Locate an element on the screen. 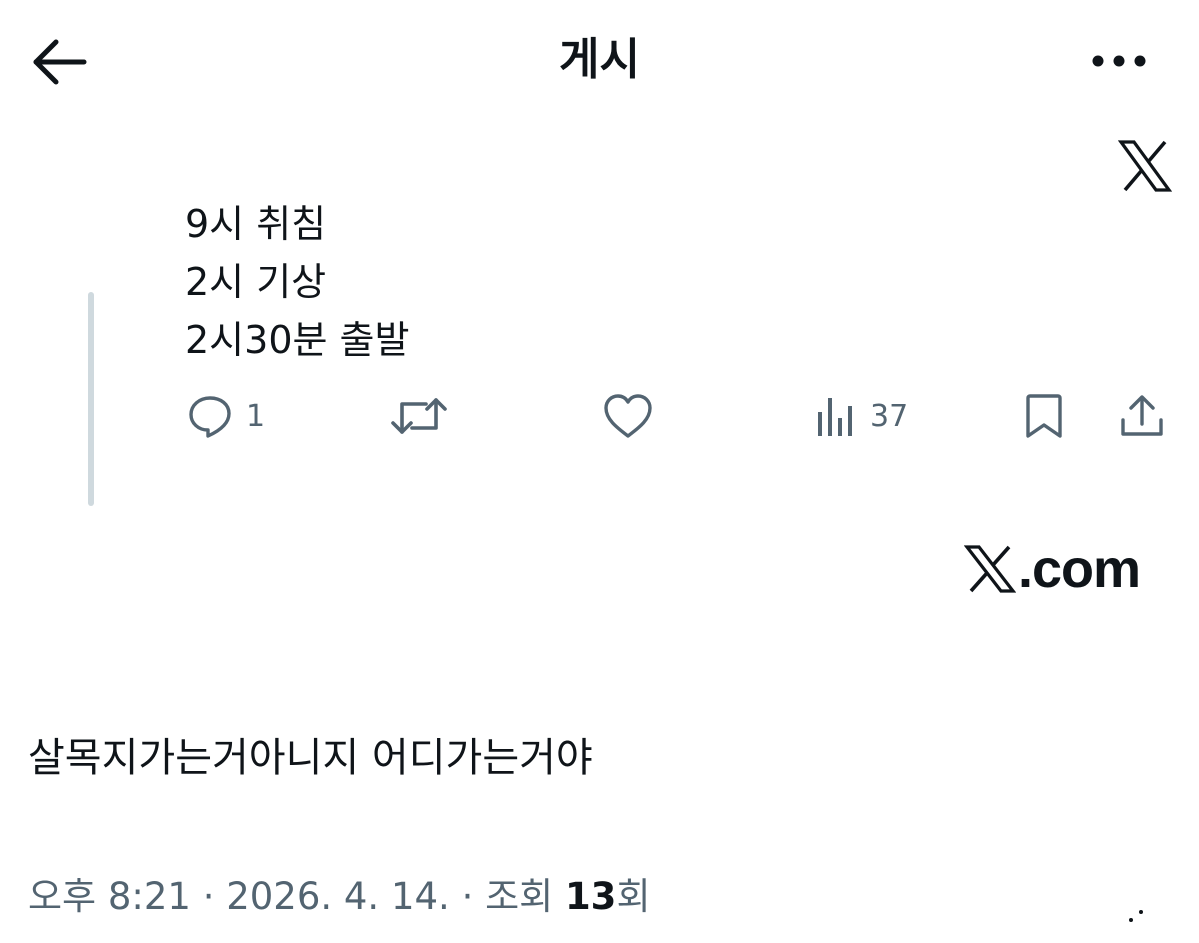 This screenshot has width=1199, height=943. post-views-count: 13 is located at coordinates (590, 896).